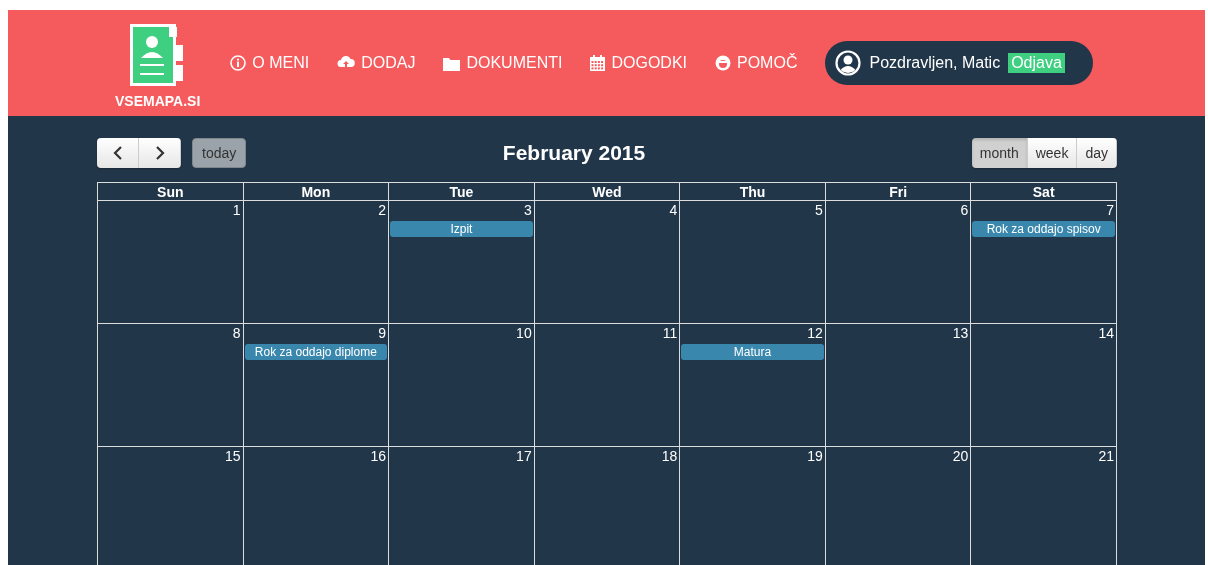 The image size is (1208, 565). I want to click on day-number: 16, so click(378, 456).